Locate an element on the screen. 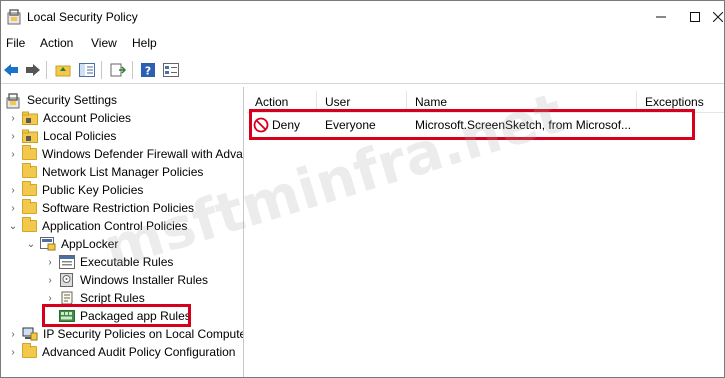  tree-label: IP Security Policies on Local Compute is located at coordinates (143, 334).